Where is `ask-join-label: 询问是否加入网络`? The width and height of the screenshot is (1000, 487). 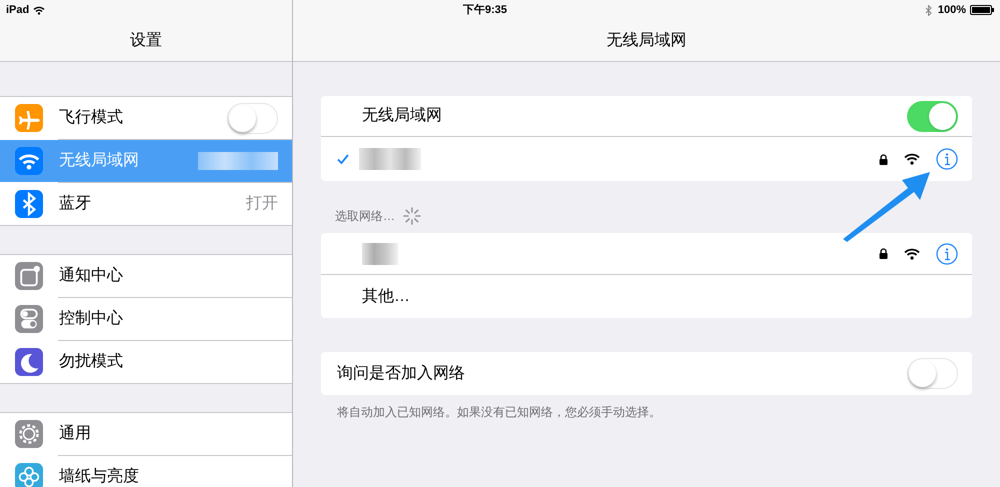 ask-join-label: 询问是否加入网络 is located at coordinates (401, 374).